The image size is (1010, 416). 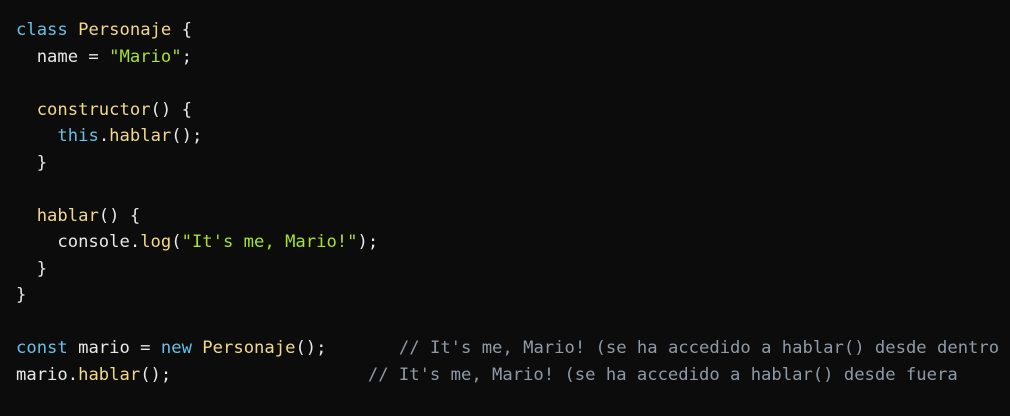 What do you see at coordinates (42, 348) in the screenshot?
I see `code-token-keyword: const` at bounding box center [42, 348].